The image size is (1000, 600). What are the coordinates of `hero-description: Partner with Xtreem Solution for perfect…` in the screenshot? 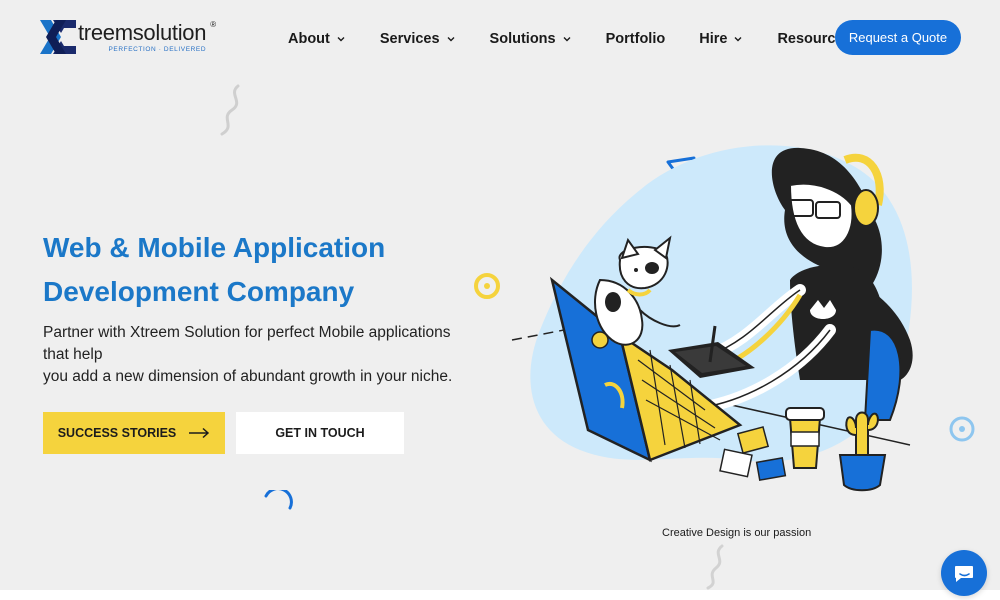 It's located at (263, 355).